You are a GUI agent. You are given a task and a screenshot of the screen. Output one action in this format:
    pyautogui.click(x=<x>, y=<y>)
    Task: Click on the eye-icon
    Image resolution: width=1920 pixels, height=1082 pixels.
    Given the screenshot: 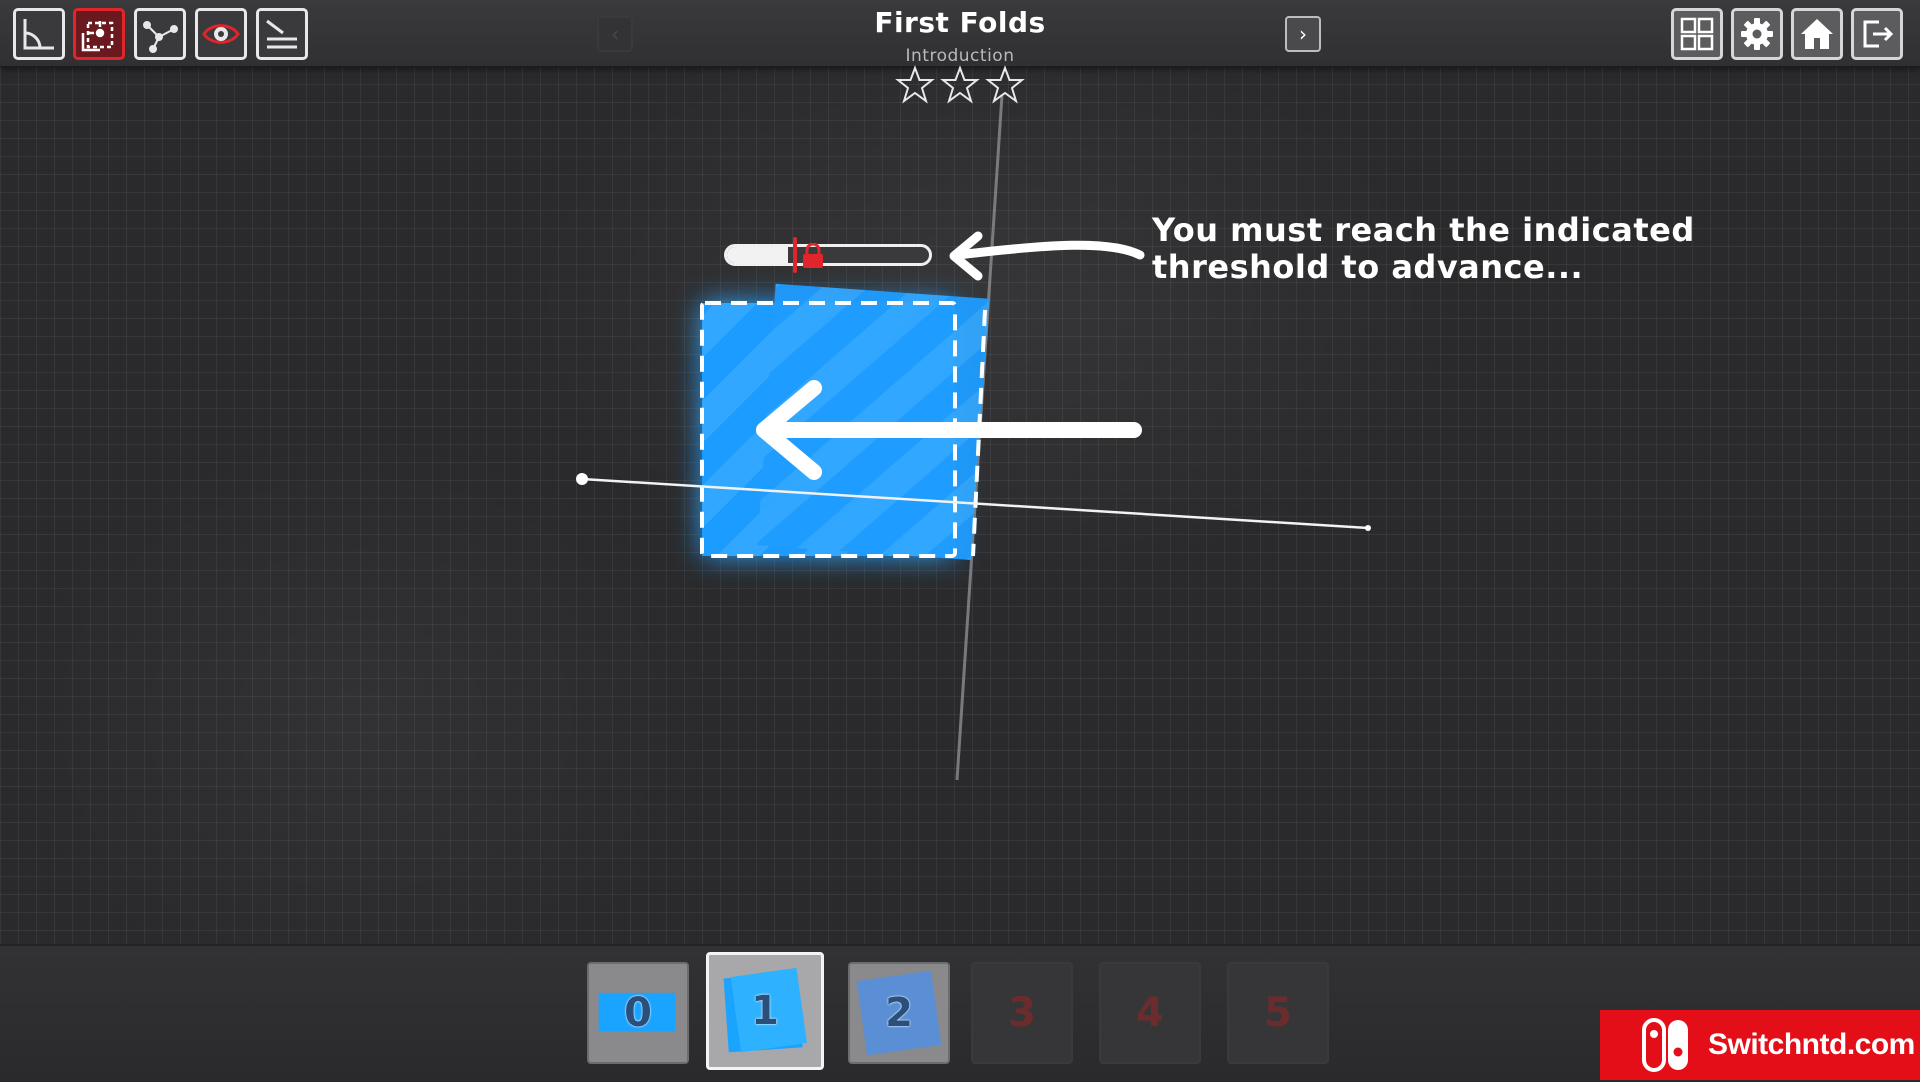 What is the action you would take?
    pyautogui.click(x=221, y=34)
    